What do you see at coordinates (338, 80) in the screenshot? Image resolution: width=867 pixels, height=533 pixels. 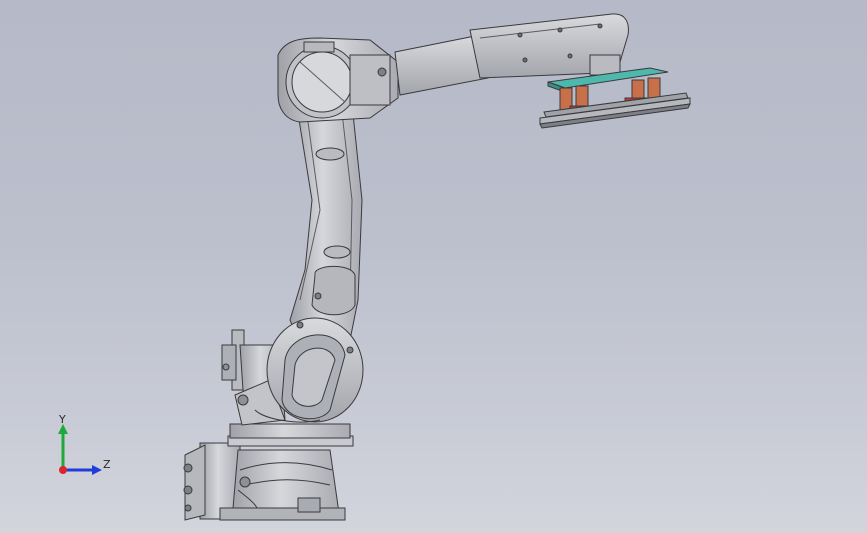 I see `elbow-joint` at bounding box center [338, 80].